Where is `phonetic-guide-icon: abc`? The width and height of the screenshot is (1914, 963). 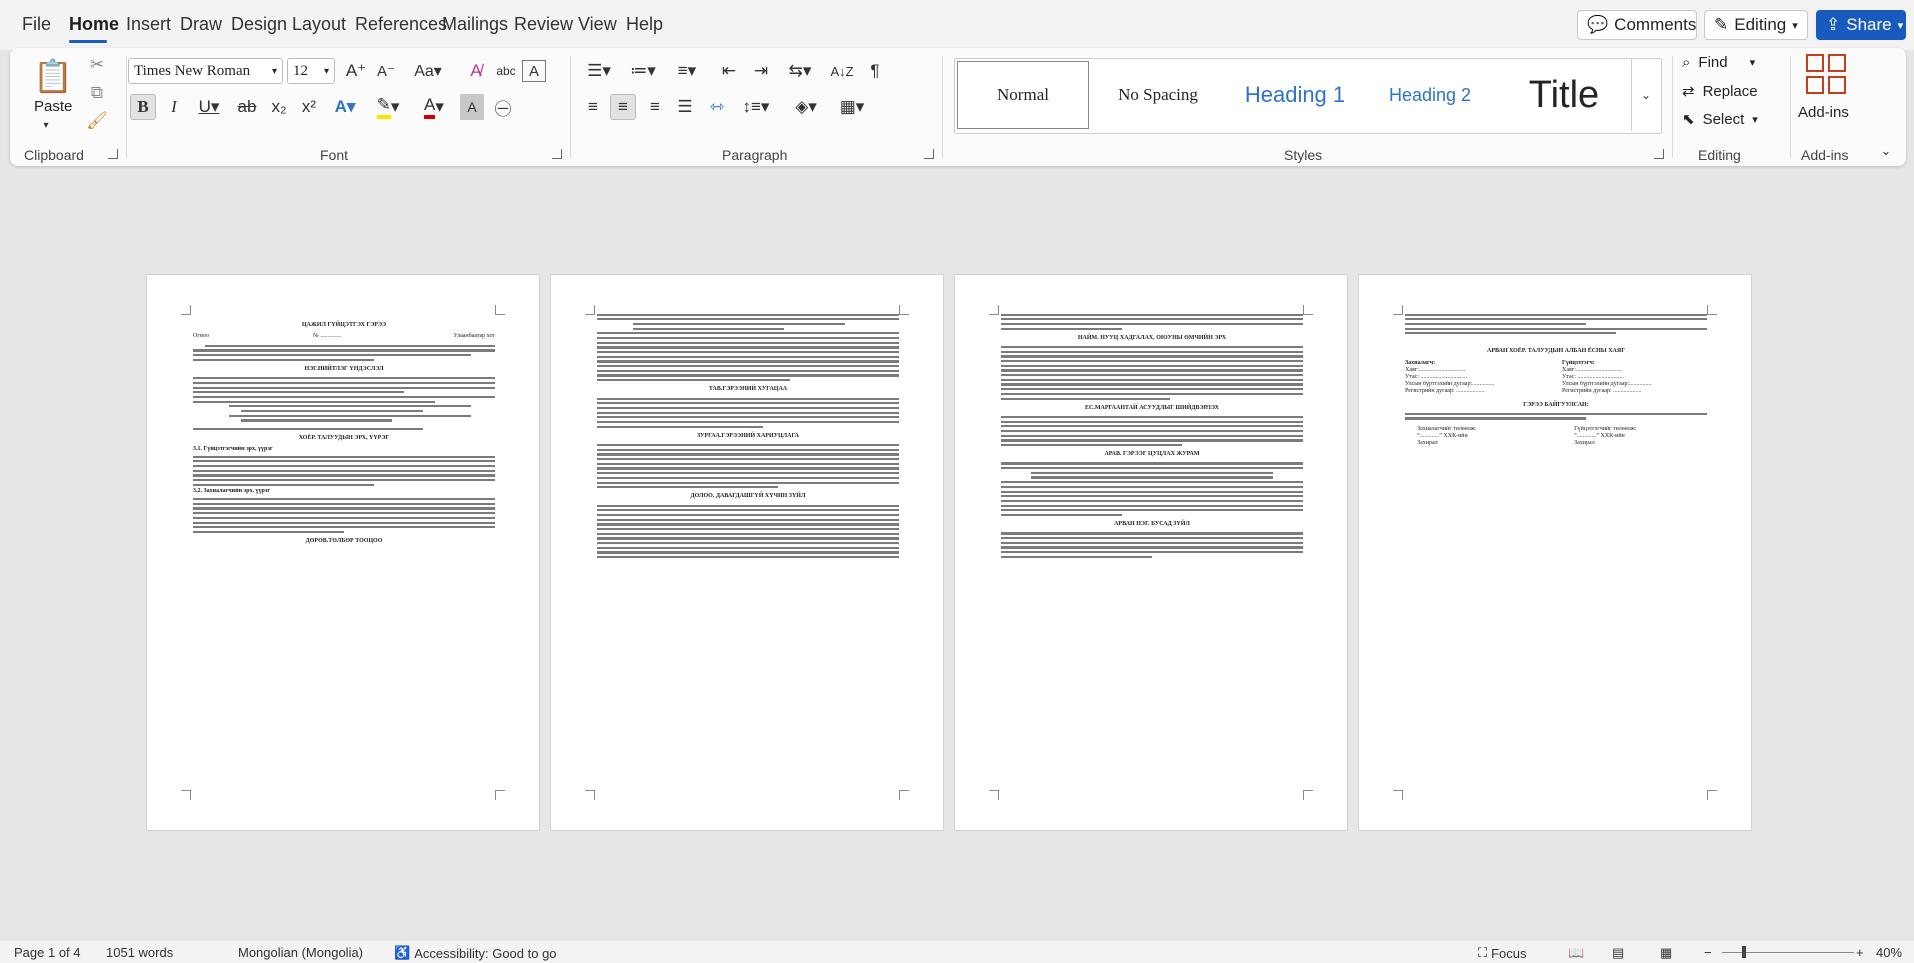 phonetic-guide-icon: abc is located at coordinates (506, 71).